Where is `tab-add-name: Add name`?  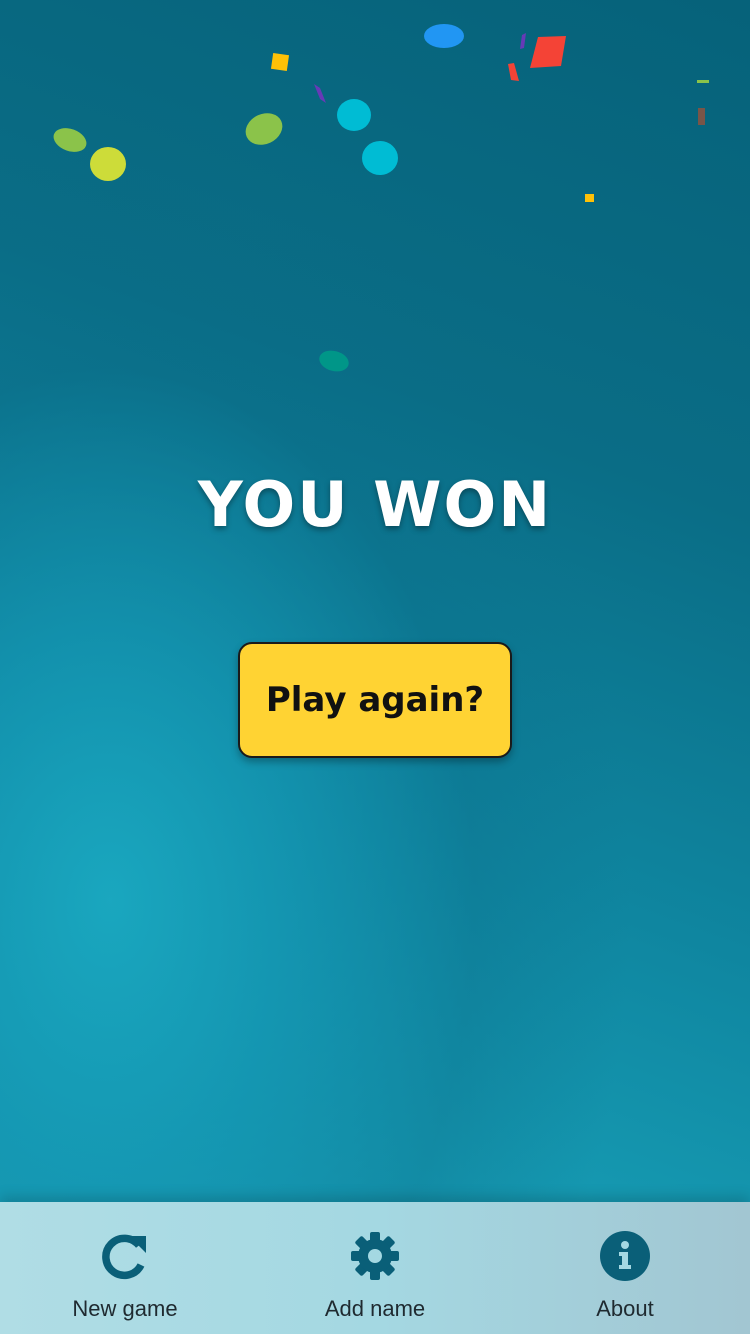
tab-add-name: Add name is located at coordinates (375, 1268).